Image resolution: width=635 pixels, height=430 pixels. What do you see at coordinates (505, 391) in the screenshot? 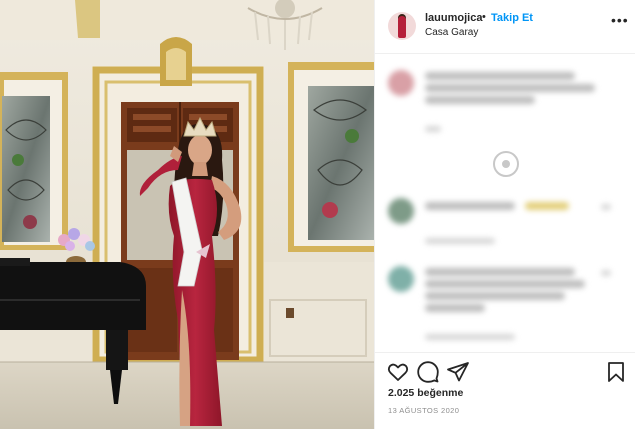
I see `post-actions: 2.025 beğenme 13 AĞUSTOS 2020` at bounding box center [505, 391].